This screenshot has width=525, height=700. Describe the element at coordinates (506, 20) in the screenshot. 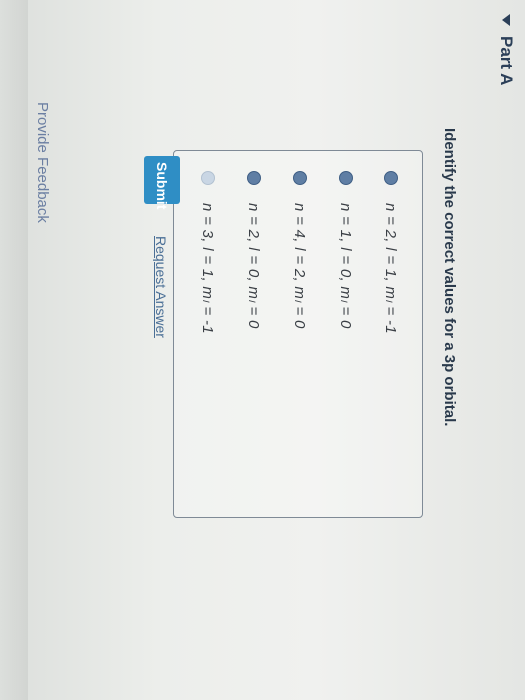

I see `collapse-caret-icon` at that location.